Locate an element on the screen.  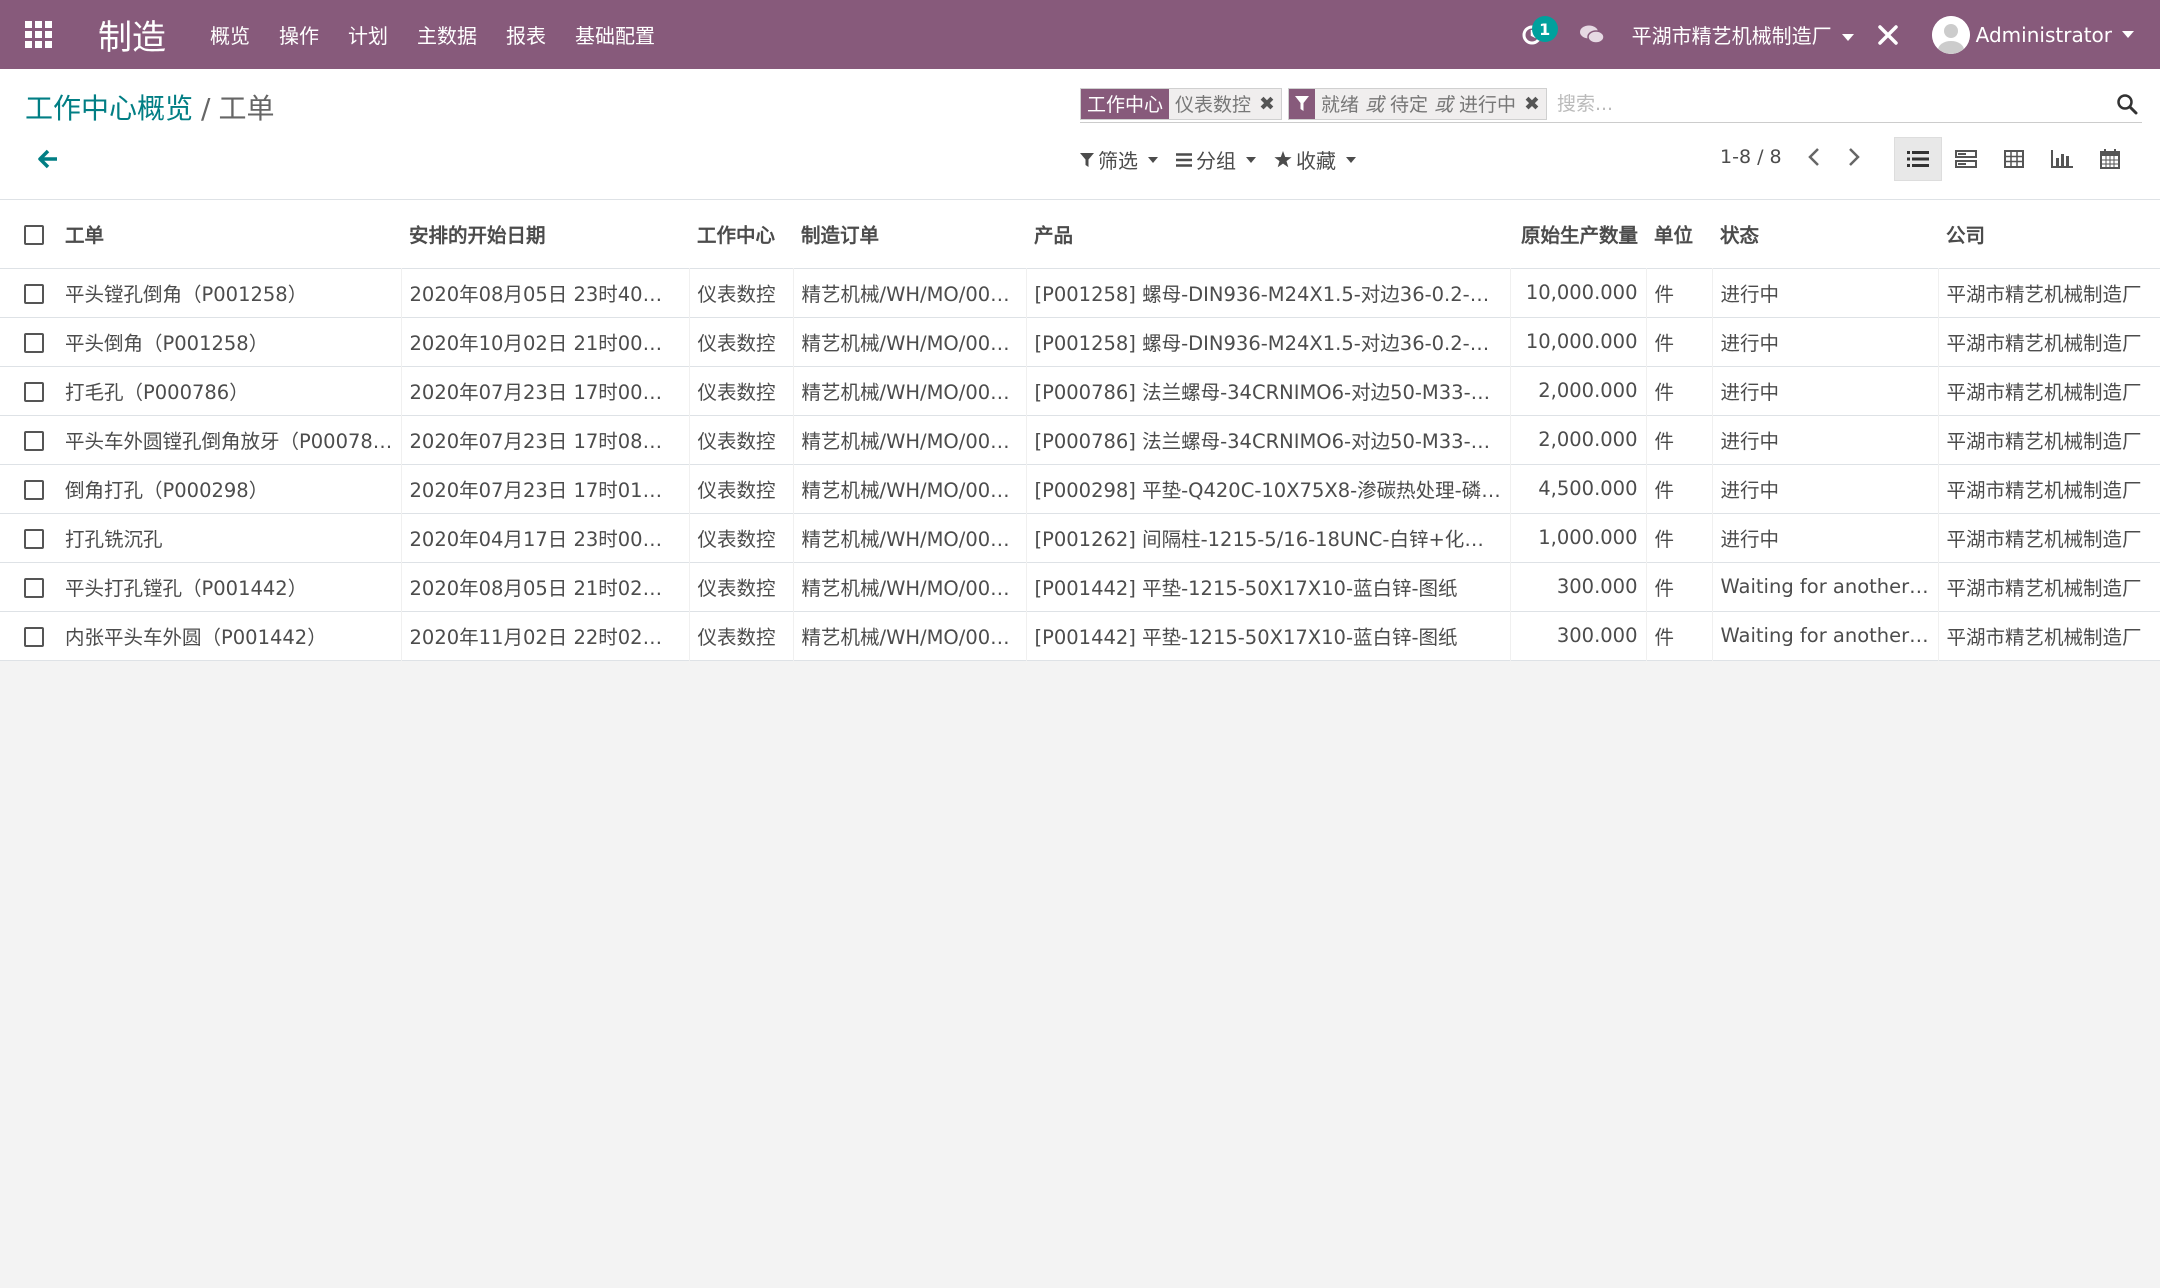
messaging-button is located at coordinates (1592, 34).